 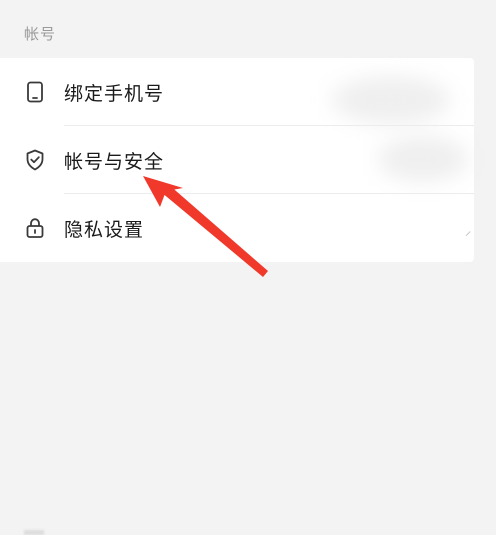 I want to click on lock-icon, so click(x=35, y=228).